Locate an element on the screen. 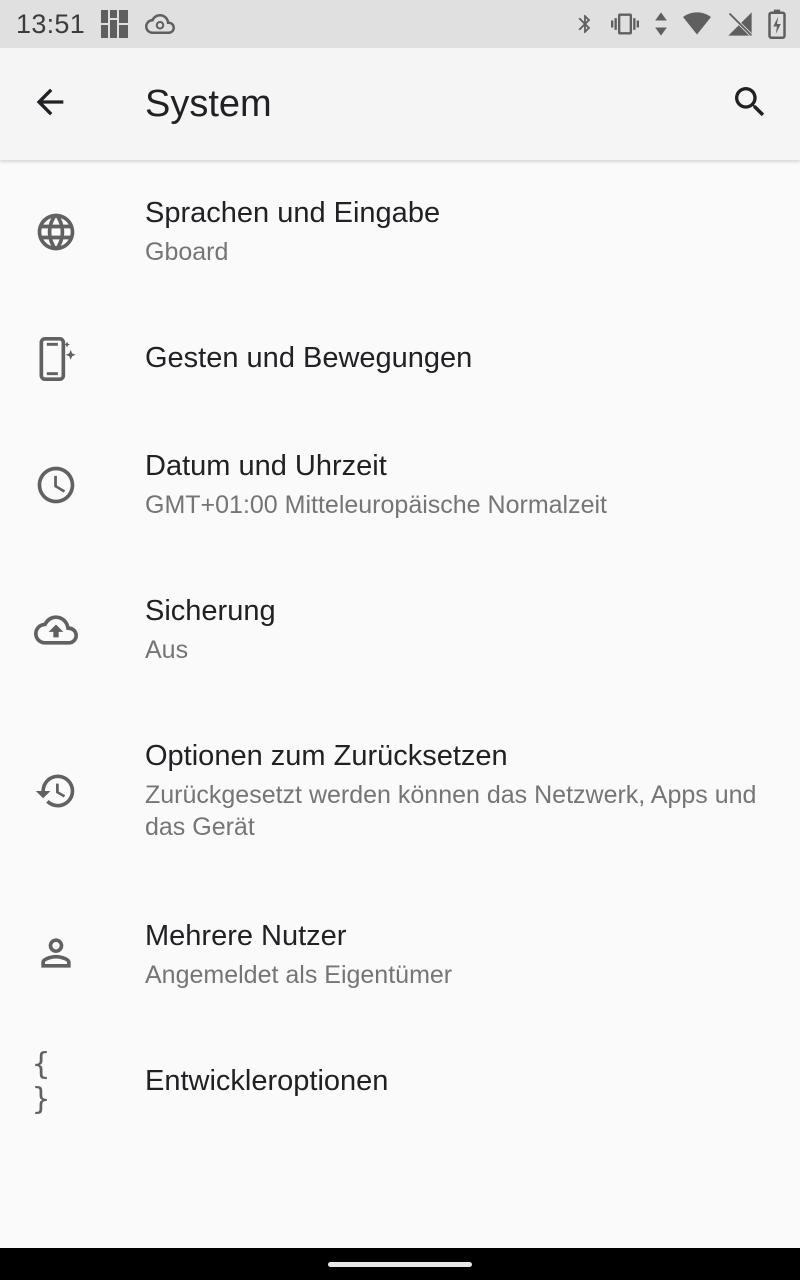  setting-developer-options: { } Entwickleroptionen is located at coordinates (400, 1082).